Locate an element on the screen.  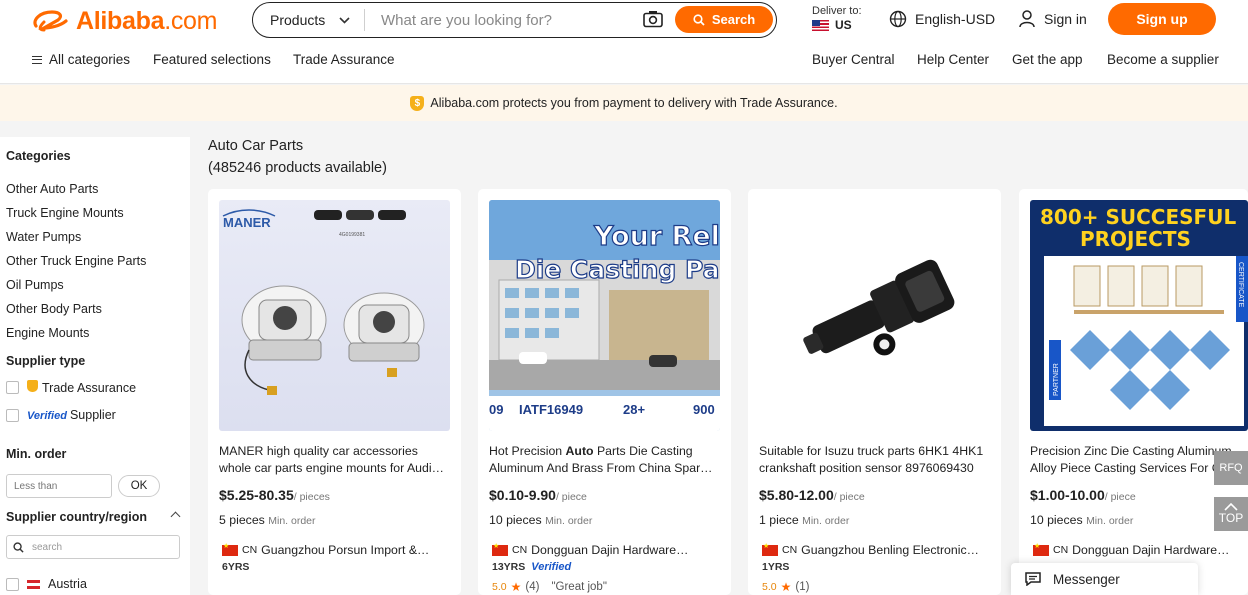
austria-flag-icon is located at coordinates (33, 584).